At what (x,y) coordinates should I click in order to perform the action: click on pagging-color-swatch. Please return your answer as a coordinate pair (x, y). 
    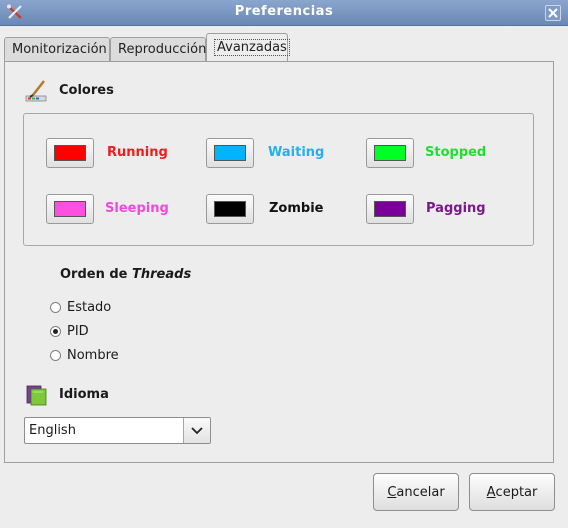
    Looking at the image, I should click on (390, 209).